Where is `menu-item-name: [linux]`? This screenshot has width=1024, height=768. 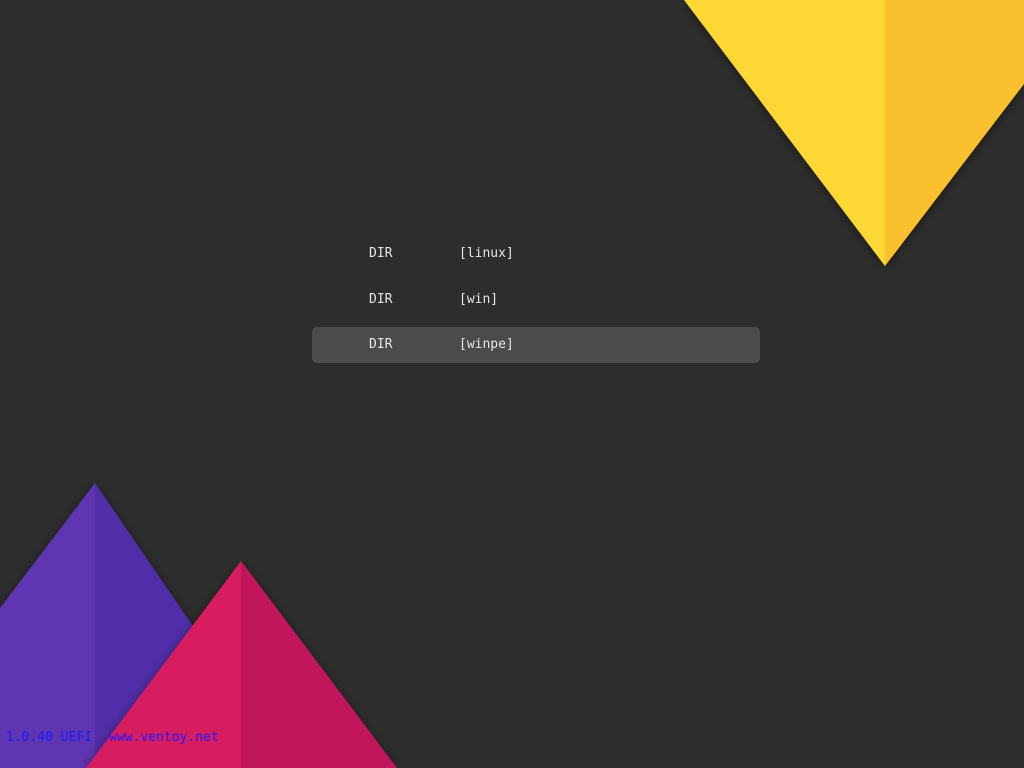 menu-item-name: [linux] is located at coordinates (486, 253).